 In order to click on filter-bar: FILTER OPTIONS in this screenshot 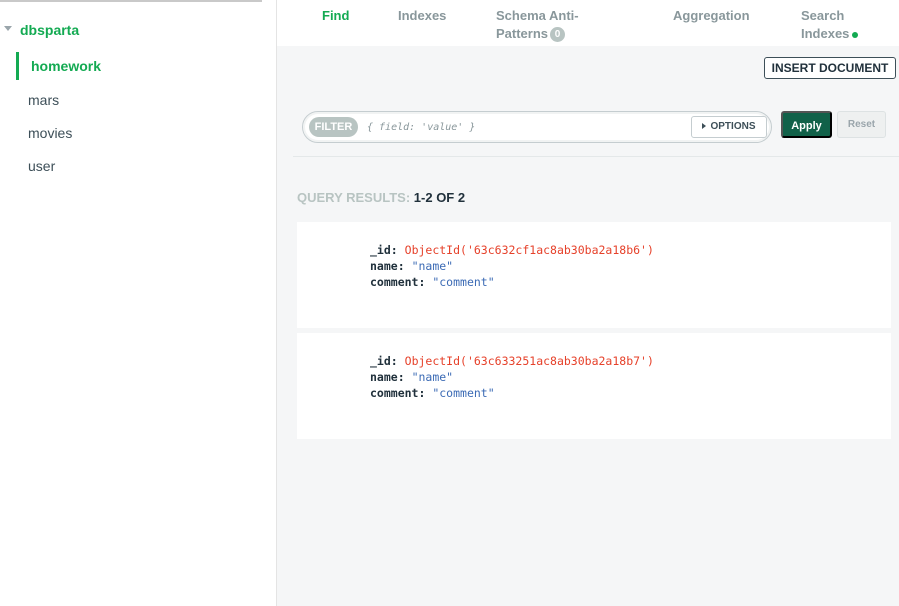, I will do `click(537, 127)`.